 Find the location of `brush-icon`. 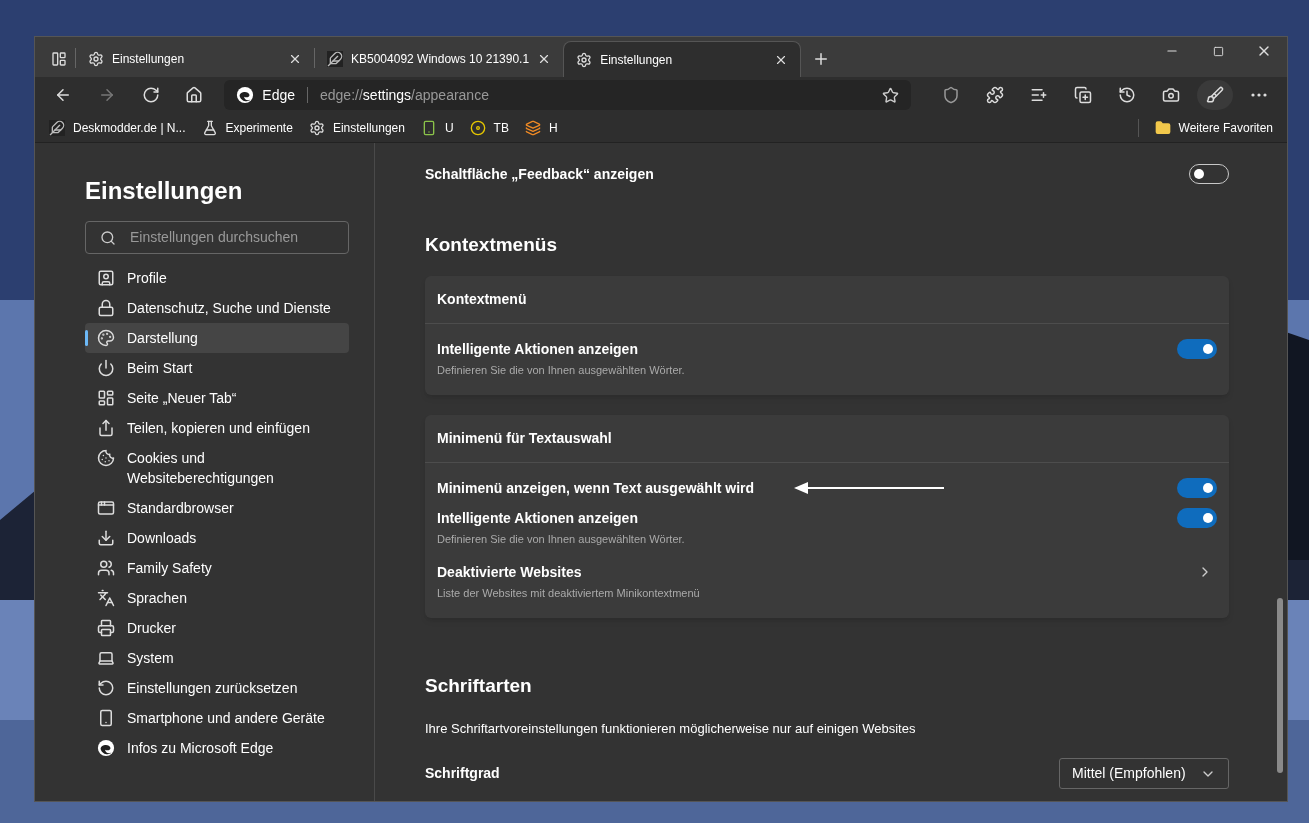

brush-icon is located at coordinates (1215, 95).